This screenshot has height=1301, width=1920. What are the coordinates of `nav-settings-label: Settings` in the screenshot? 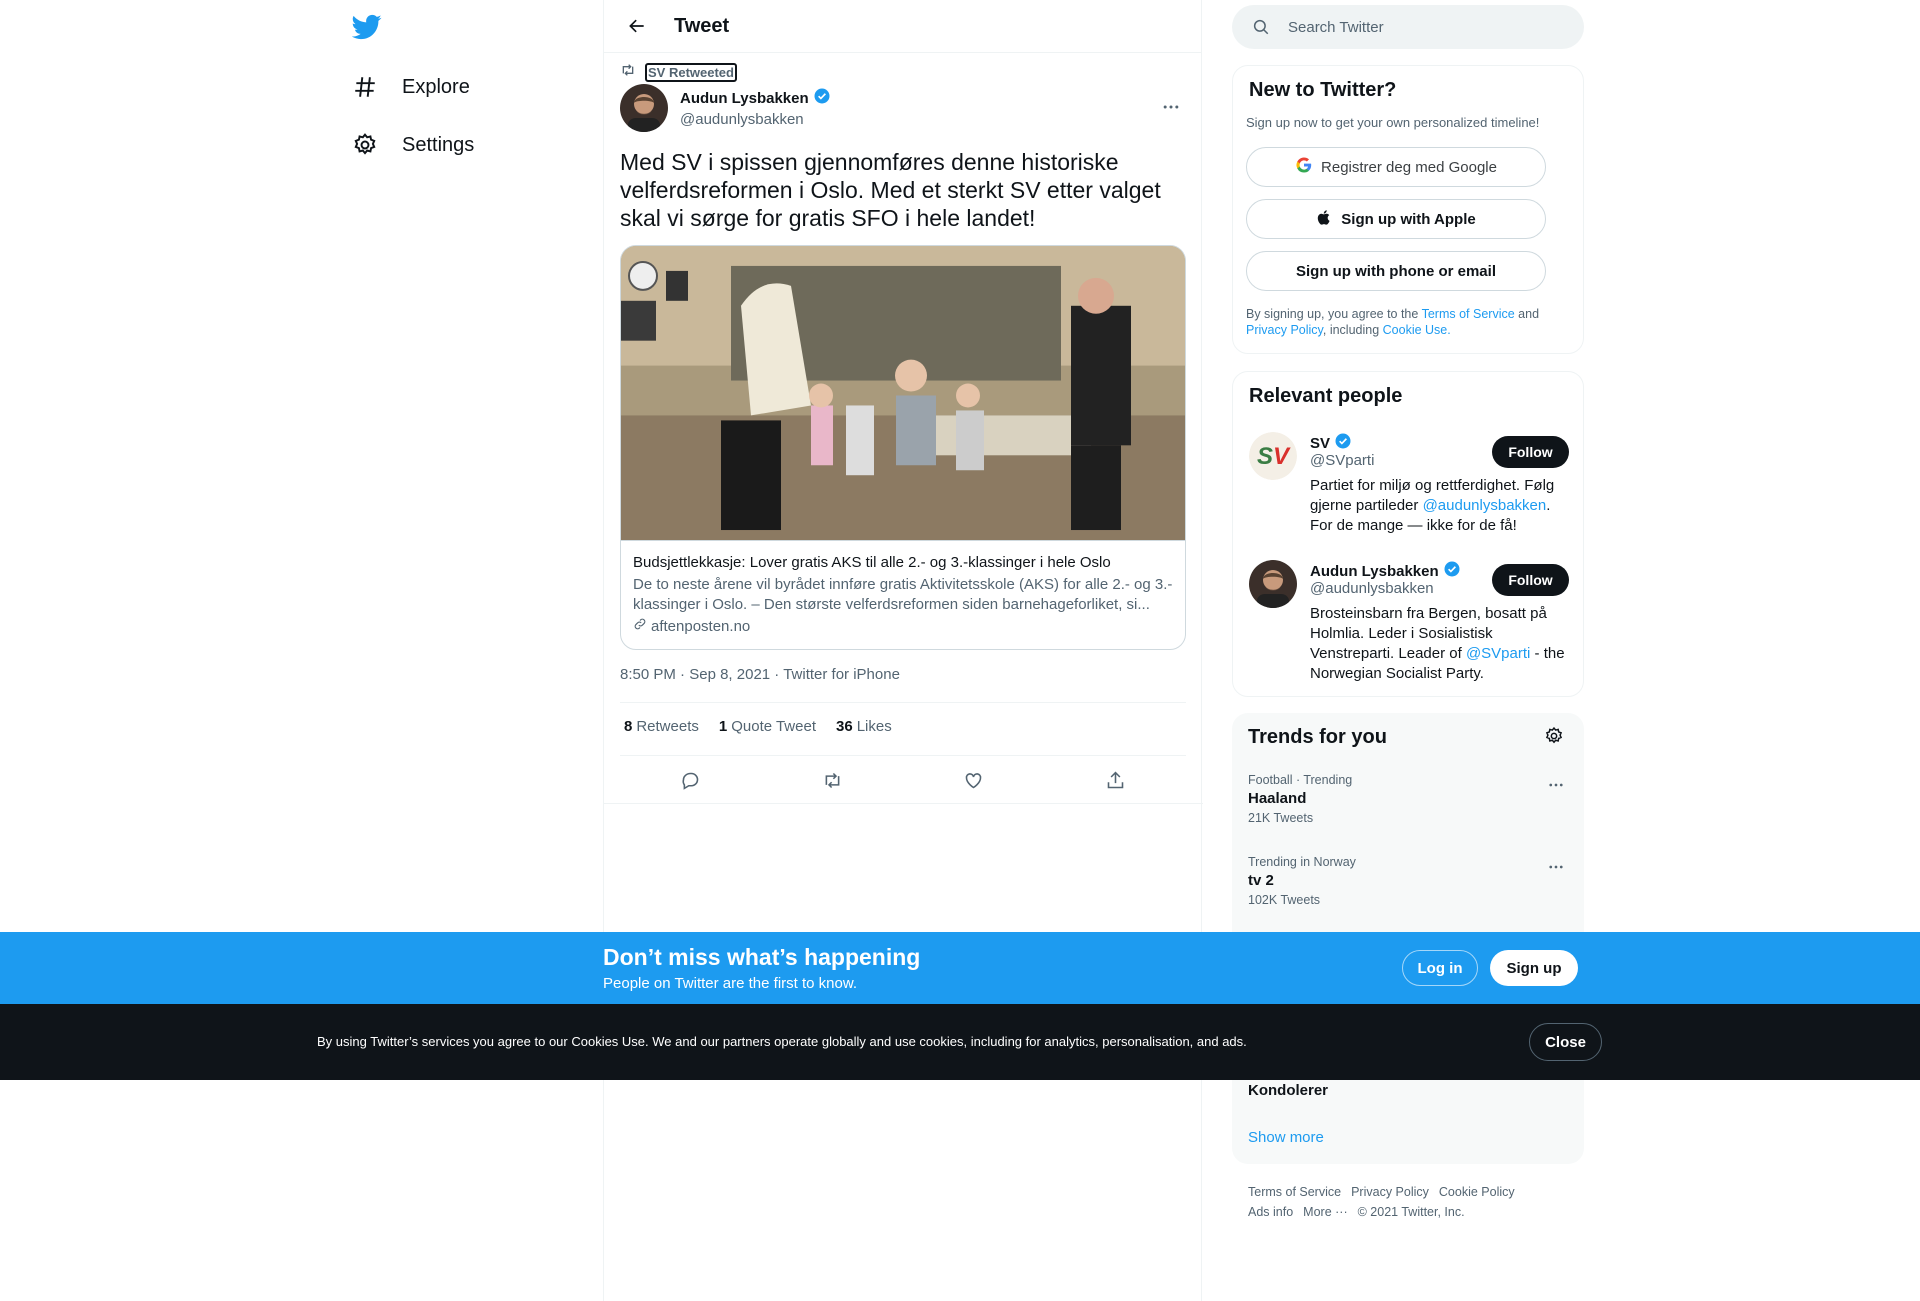 It's located at (438, 144).